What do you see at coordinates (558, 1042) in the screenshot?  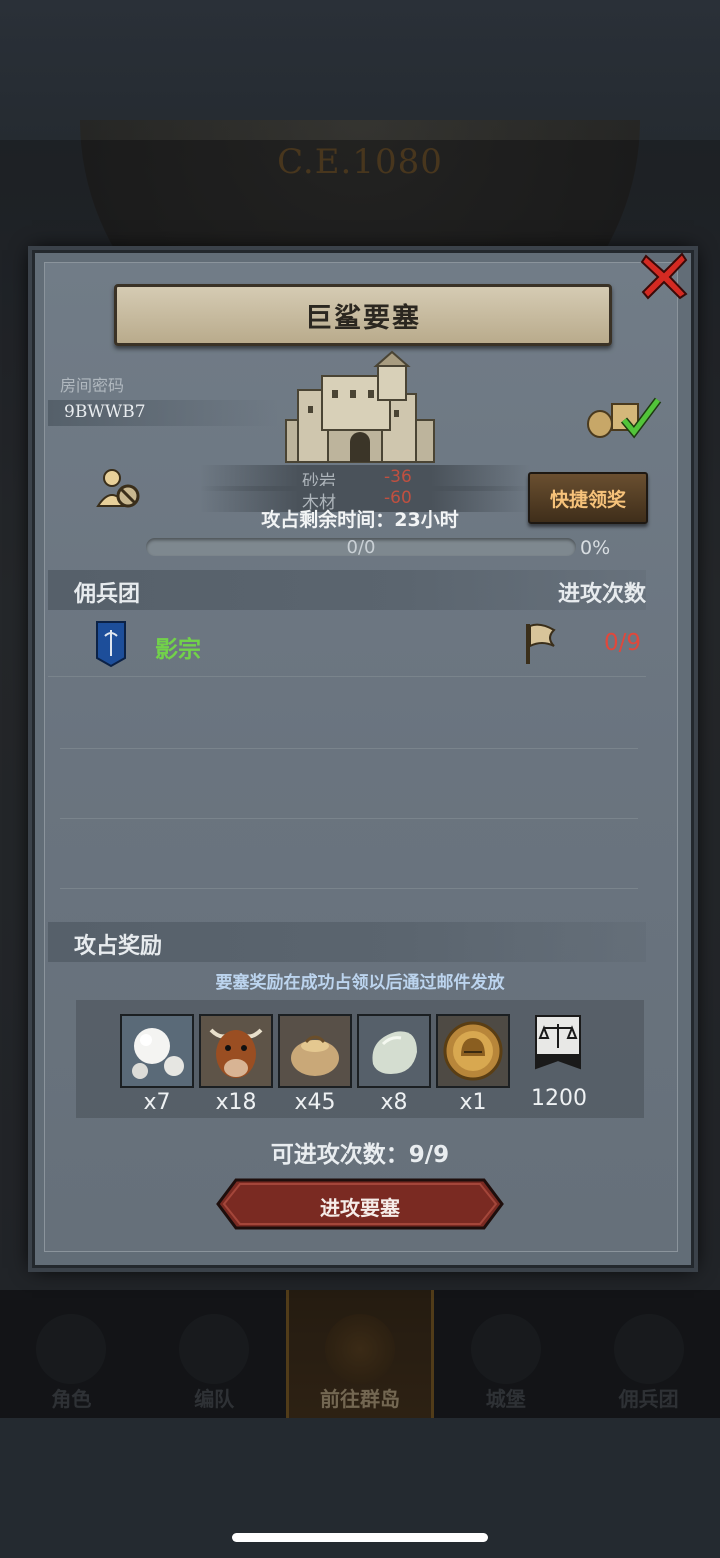 I see `justice-banner-icon` at bounding box center [558, 1042].